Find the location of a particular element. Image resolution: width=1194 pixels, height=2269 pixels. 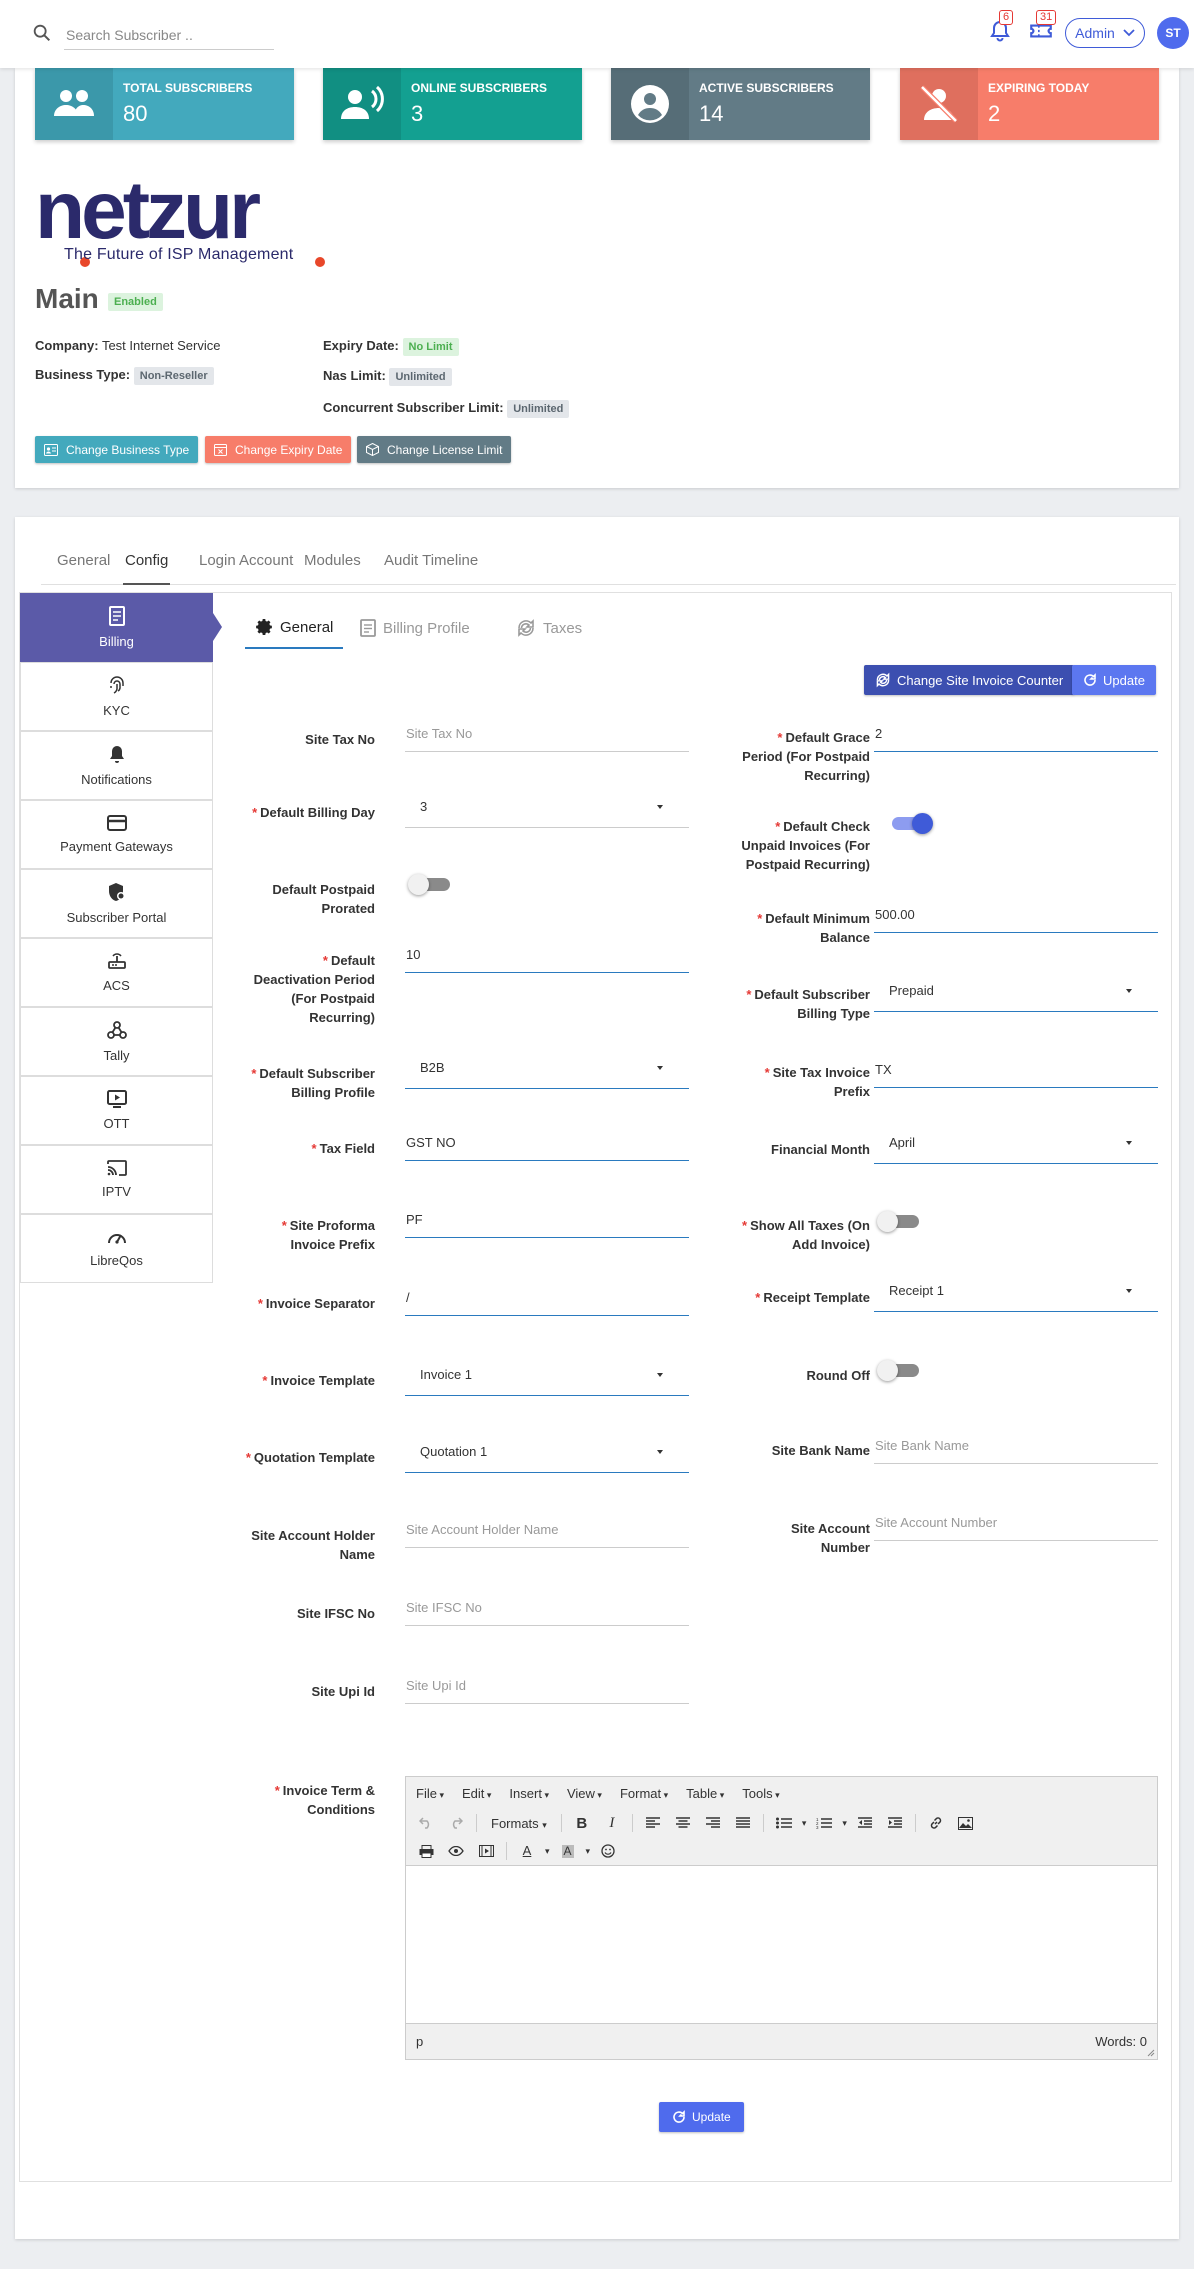

grace-period-input: 2 is located at coordinates (1016, 736).